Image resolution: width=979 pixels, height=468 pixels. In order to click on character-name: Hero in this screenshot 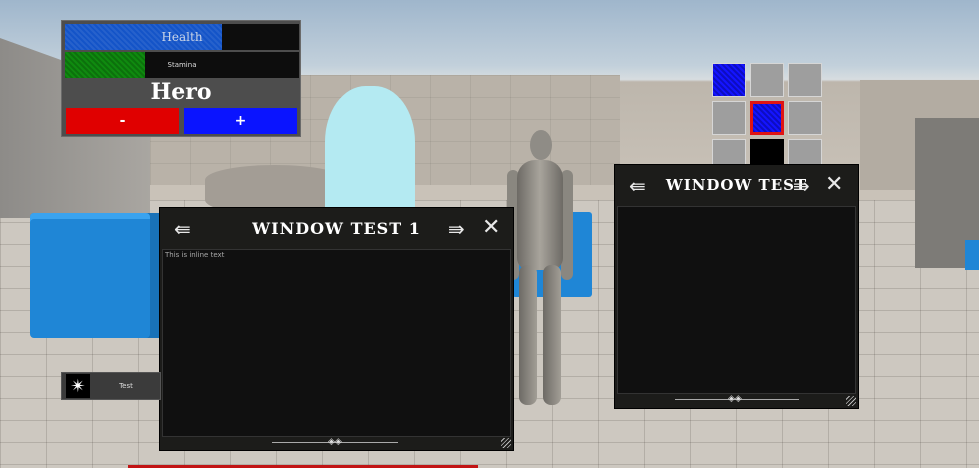, I will do `click(181, 92)`.